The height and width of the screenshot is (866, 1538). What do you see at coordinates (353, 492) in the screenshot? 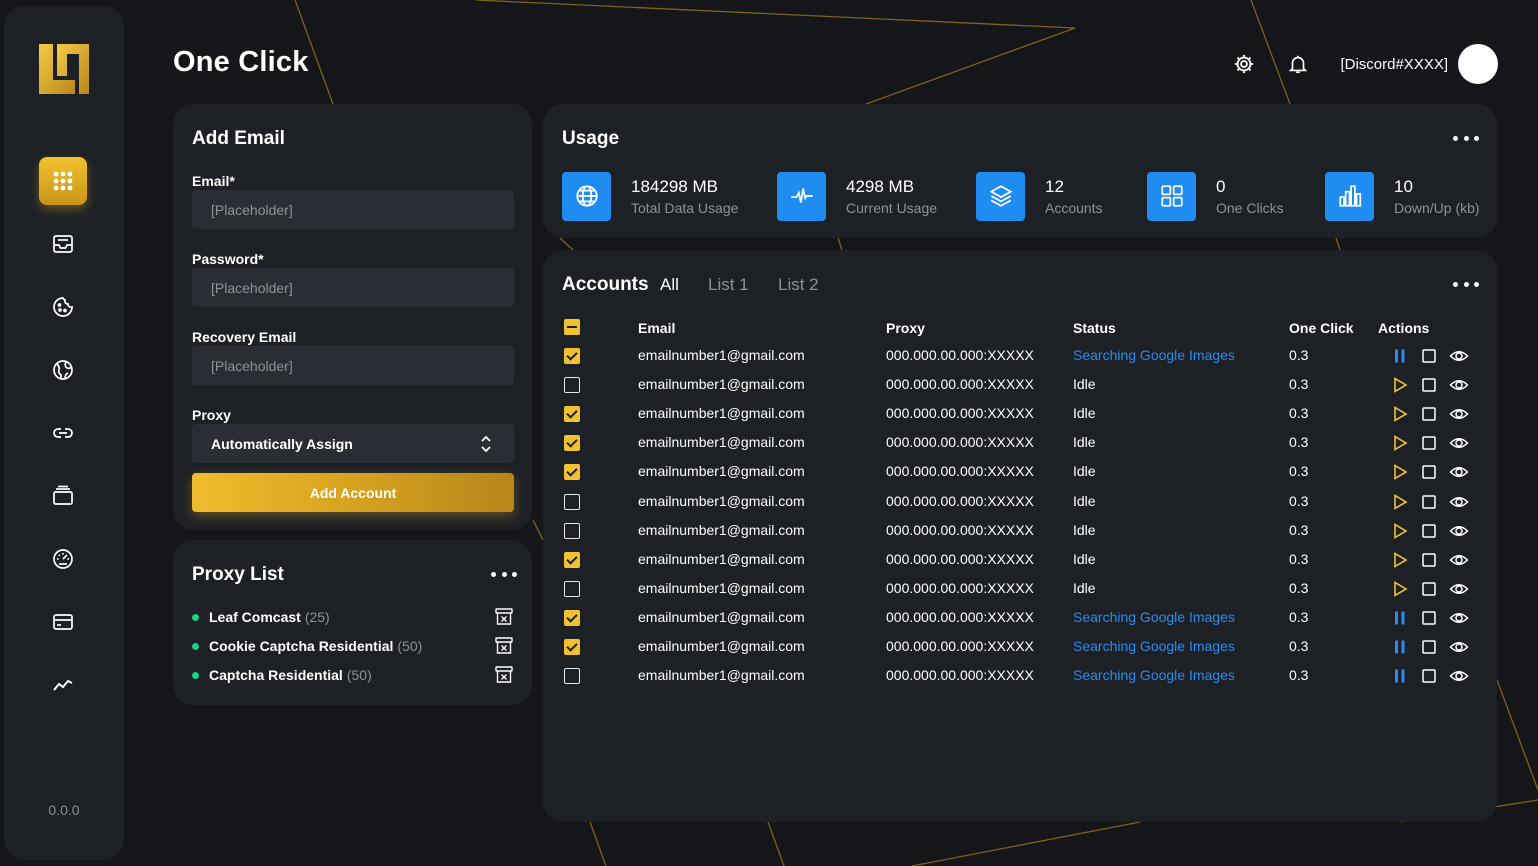
I see `add-account-button: Add Account` at bounding box center [353, 492].